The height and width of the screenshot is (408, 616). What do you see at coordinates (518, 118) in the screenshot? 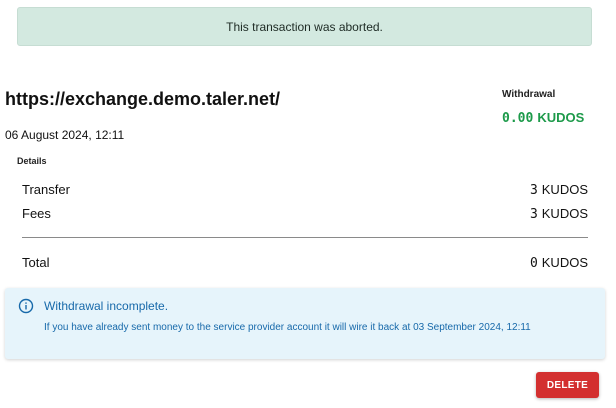
I see `amount-number: 0.00` at bounding box center [518, 118].